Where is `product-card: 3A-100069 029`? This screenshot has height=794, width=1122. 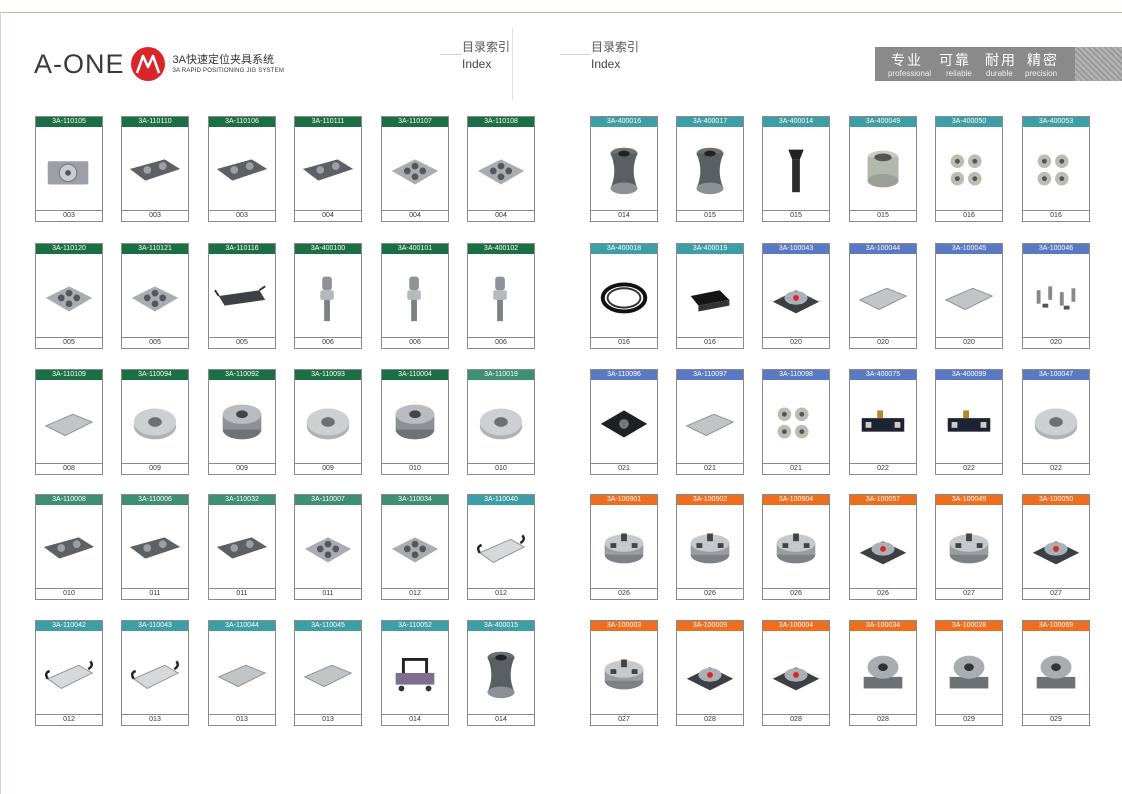
product-card: 3A-100069 029 is located at coordinates (1056, 673).